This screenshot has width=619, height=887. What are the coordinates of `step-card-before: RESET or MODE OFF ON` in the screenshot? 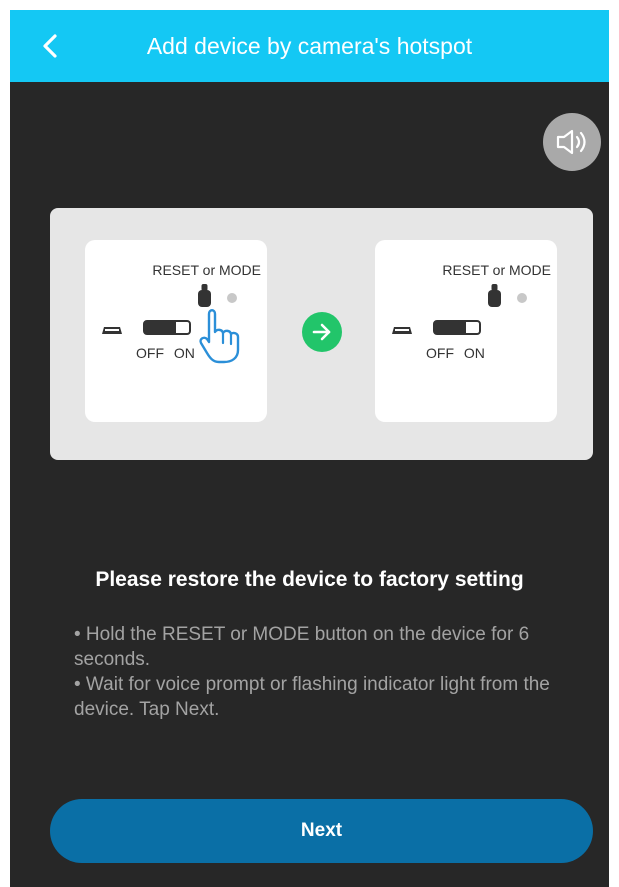 It's located at (176, 331).